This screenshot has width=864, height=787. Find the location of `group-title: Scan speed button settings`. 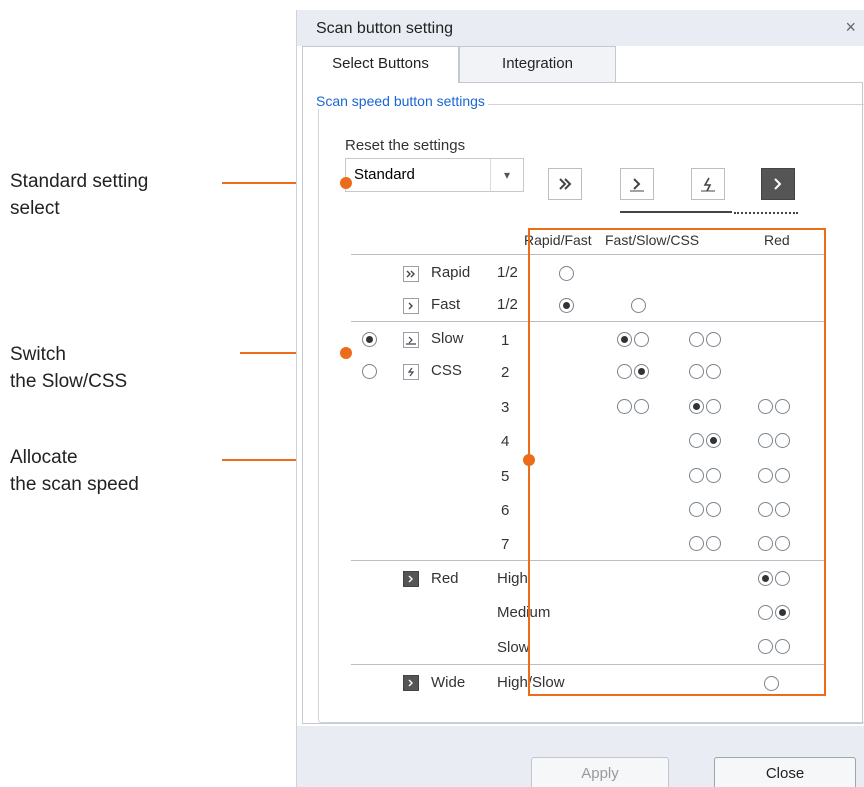

group-title: Scan speed button settings is located at coordinates (400, 101).